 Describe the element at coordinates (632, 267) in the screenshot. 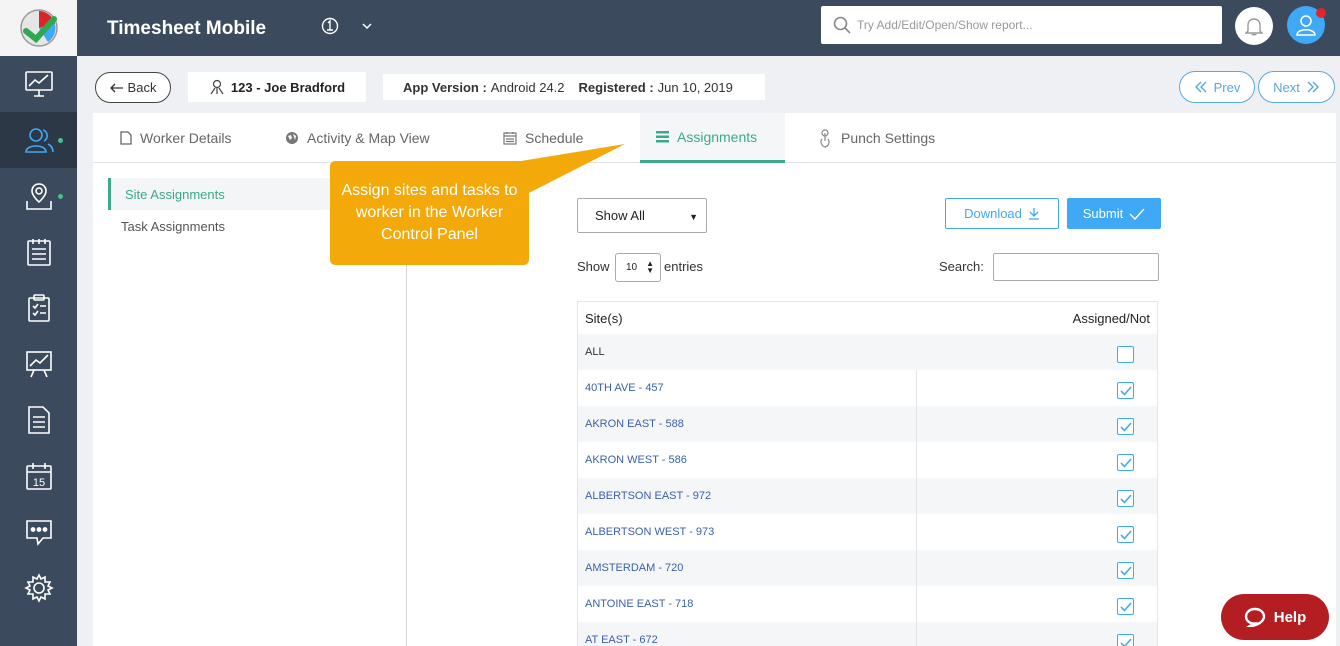

I see `entries-value: 10` at that location.